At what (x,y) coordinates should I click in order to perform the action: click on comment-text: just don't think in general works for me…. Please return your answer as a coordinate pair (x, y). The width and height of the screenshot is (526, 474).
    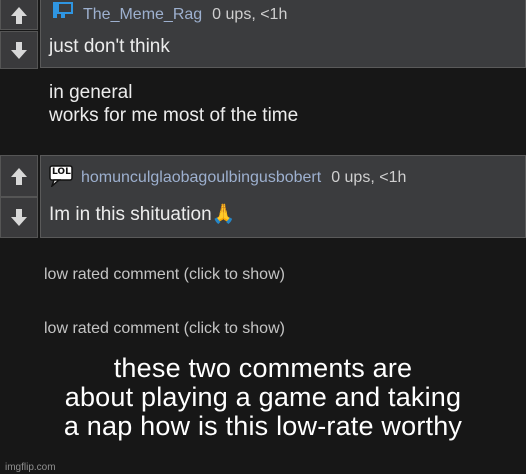
    Looking at the image, I should click on (174, 81).